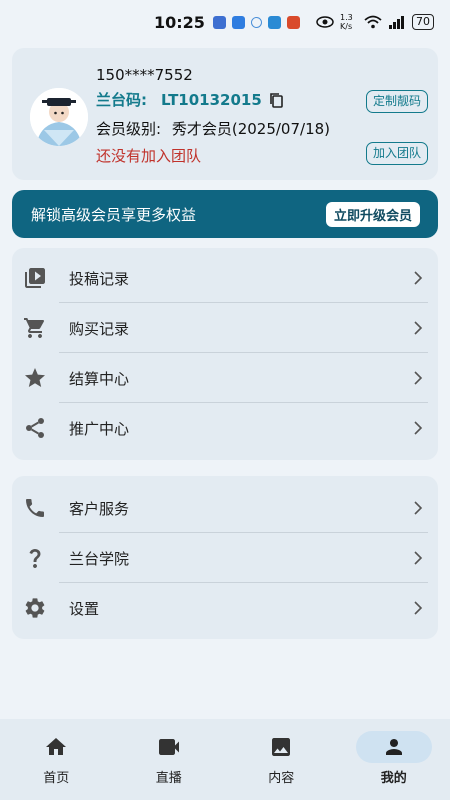 This screenshot has width=450, height=800. Describe the element at coordinates (168, 747) in the screenshot. I see `video-camera-icon` at that location.